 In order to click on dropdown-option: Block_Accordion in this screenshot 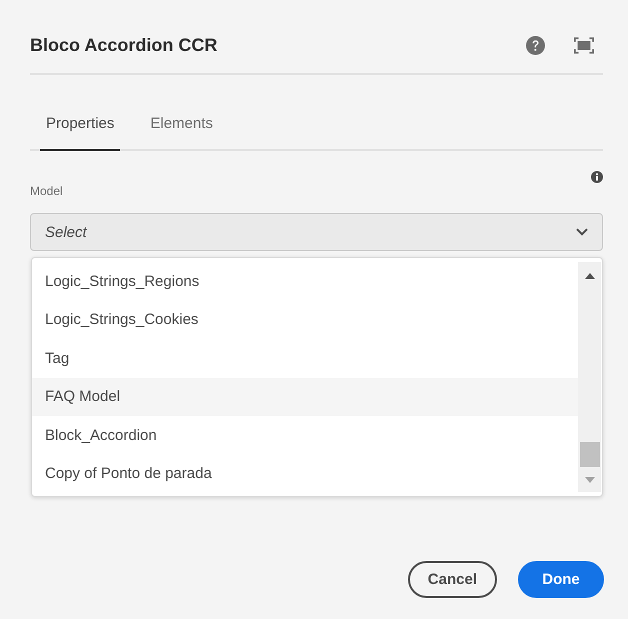, I will do `click(305, 435)`.